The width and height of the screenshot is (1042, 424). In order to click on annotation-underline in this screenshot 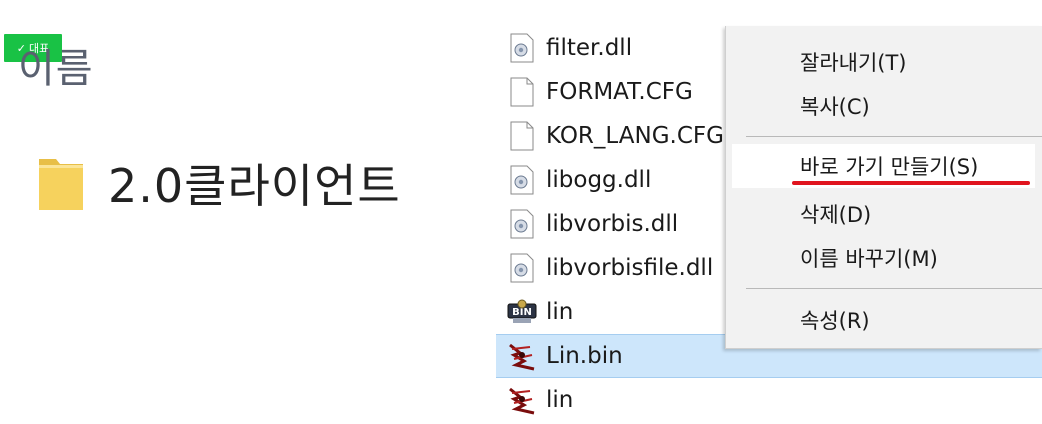, I will do `click(911, 183)`.